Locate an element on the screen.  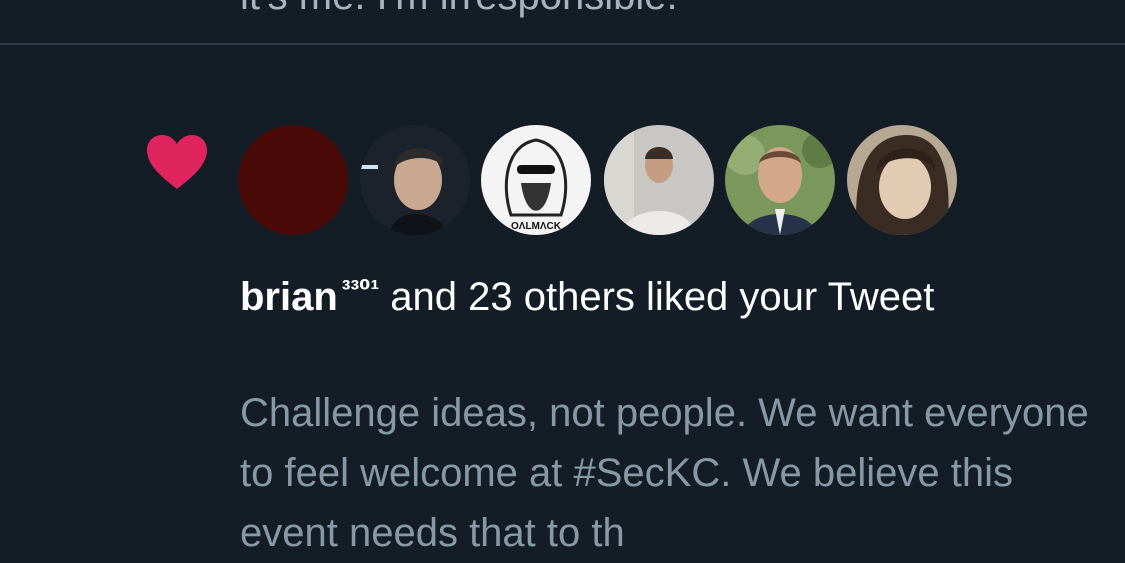
avatar: OΛLMΛCK is located at coordinates (536, 180).